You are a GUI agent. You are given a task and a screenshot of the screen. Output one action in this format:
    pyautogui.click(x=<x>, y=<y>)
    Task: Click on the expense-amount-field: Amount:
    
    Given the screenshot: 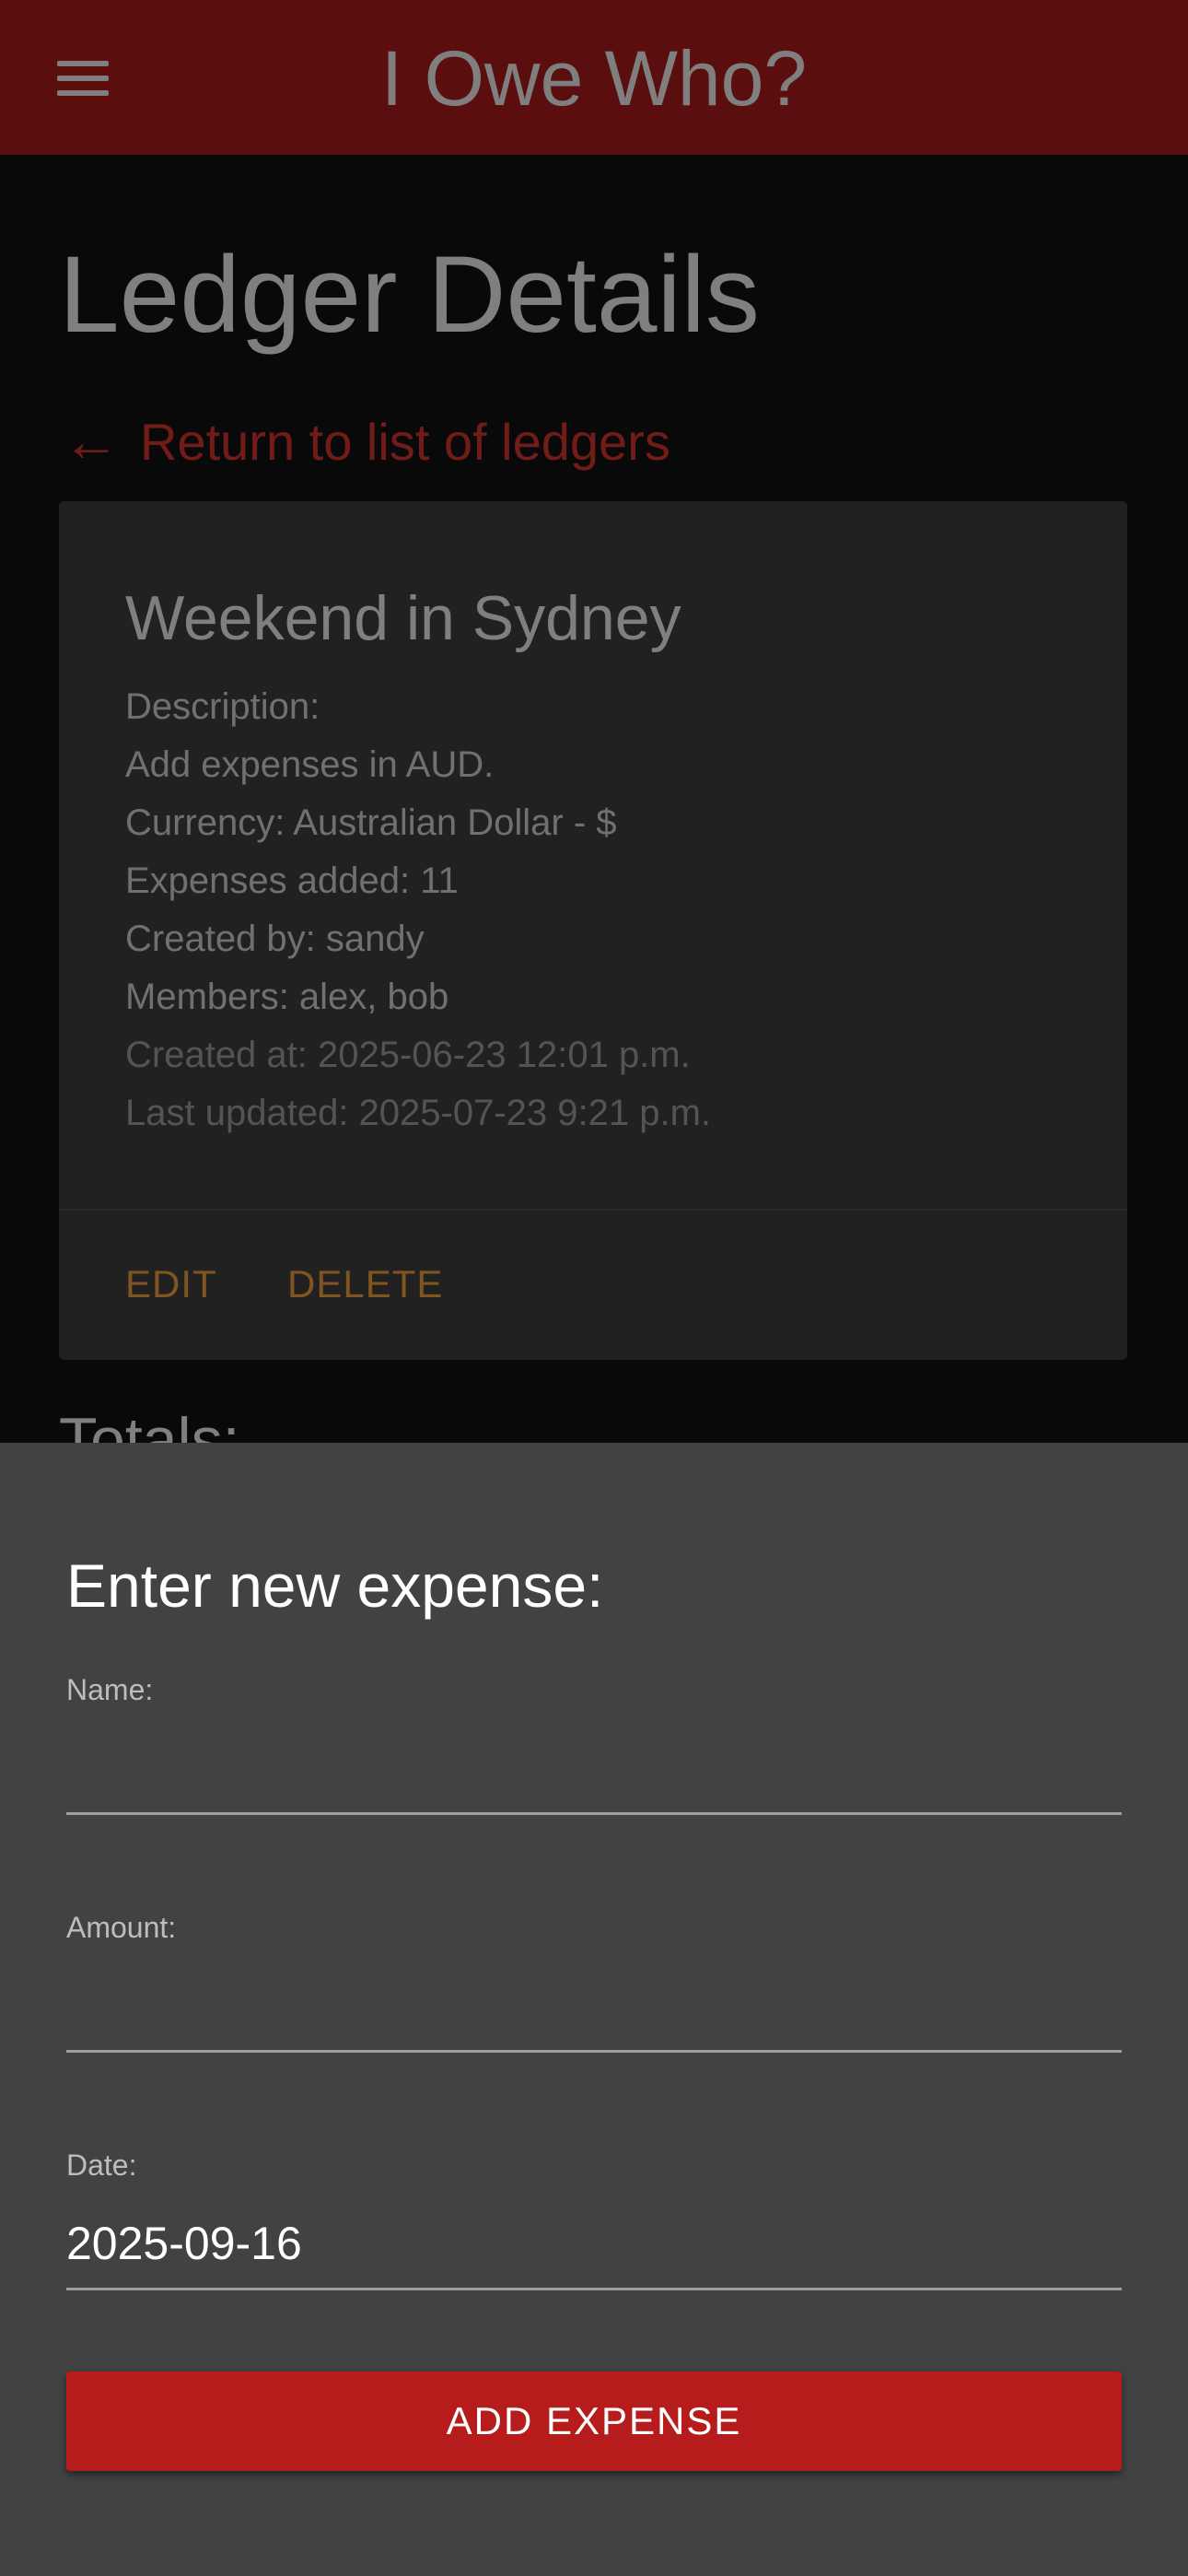 What is the action you would take?
    pyautogui.click(x=594, y=1980)
    